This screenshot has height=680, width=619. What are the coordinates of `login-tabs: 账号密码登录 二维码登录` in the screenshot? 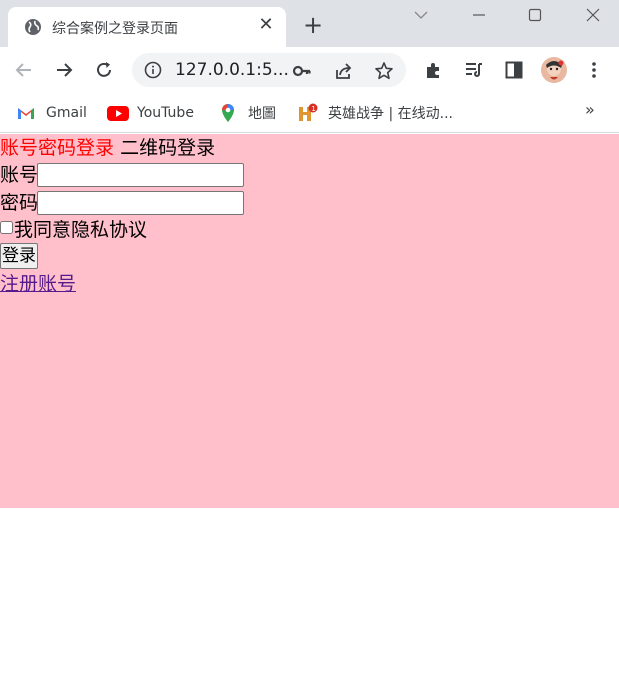 It's located at (107, 148).